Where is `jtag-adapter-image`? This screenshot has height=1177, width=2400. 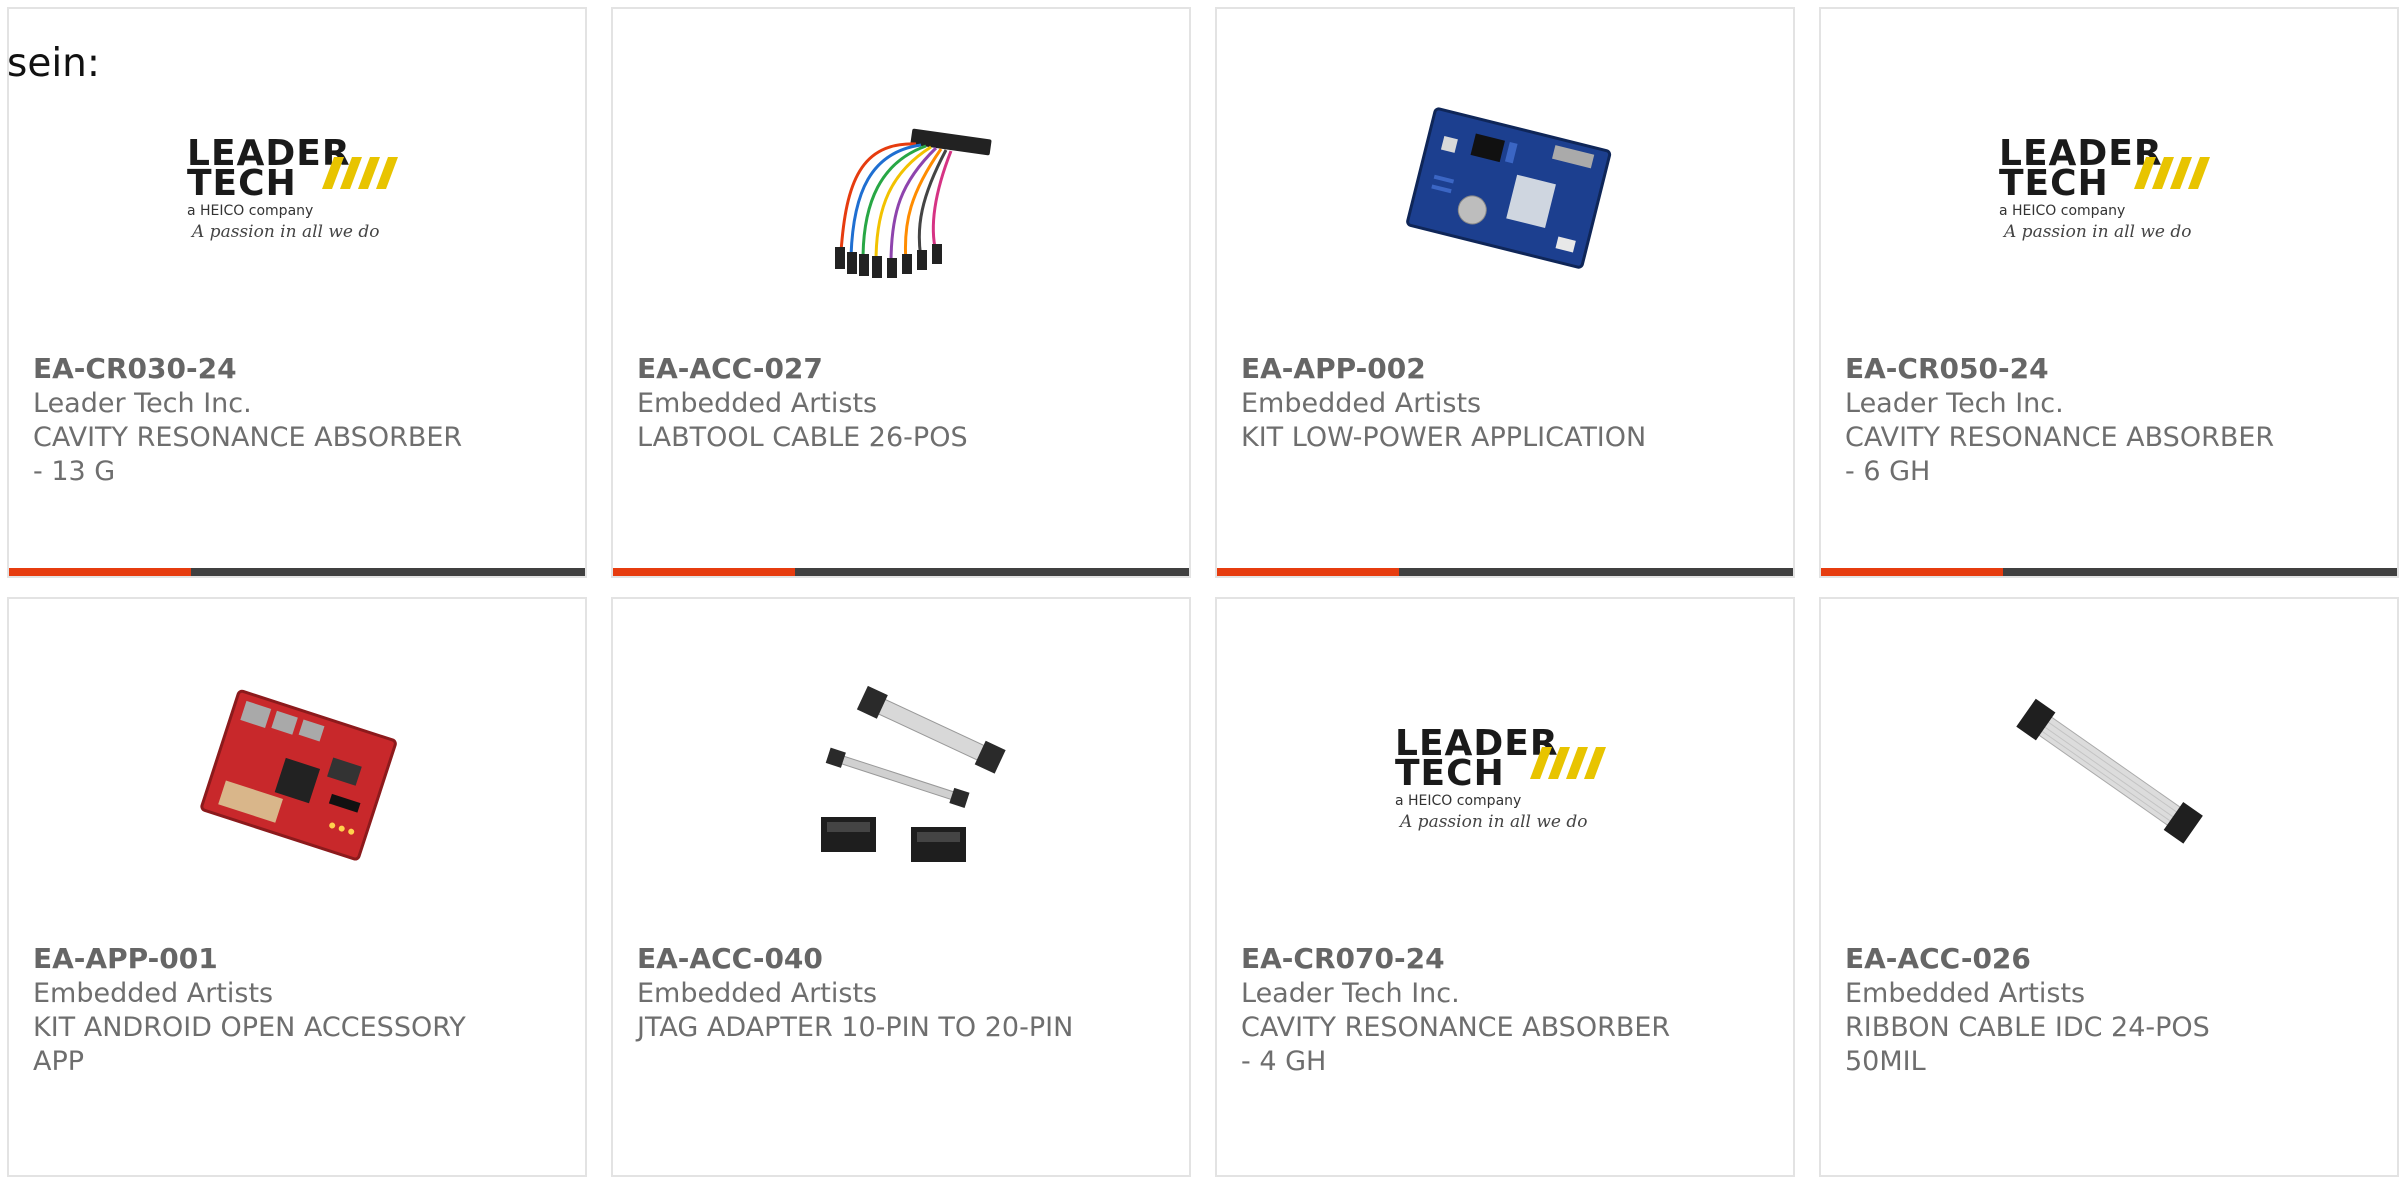
jtag-adapter-image is located at coordinates (901, 771).